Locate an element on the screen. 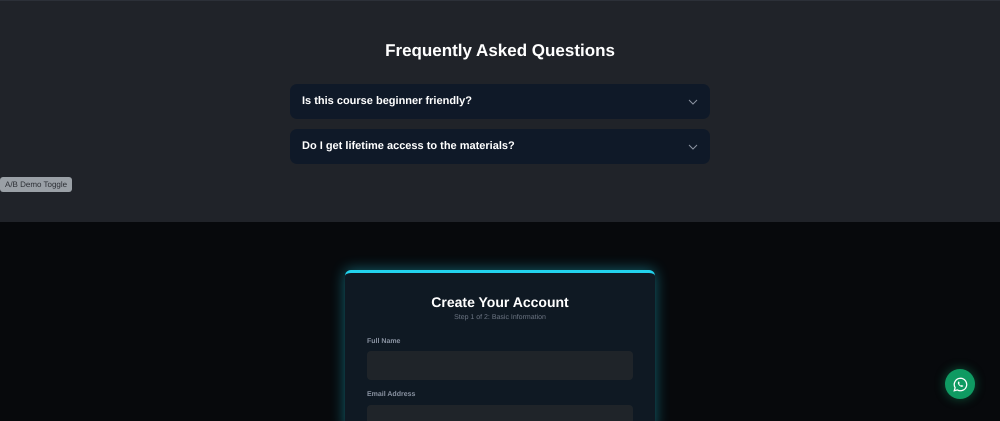  chat-button is located at coordinates (960, 384).